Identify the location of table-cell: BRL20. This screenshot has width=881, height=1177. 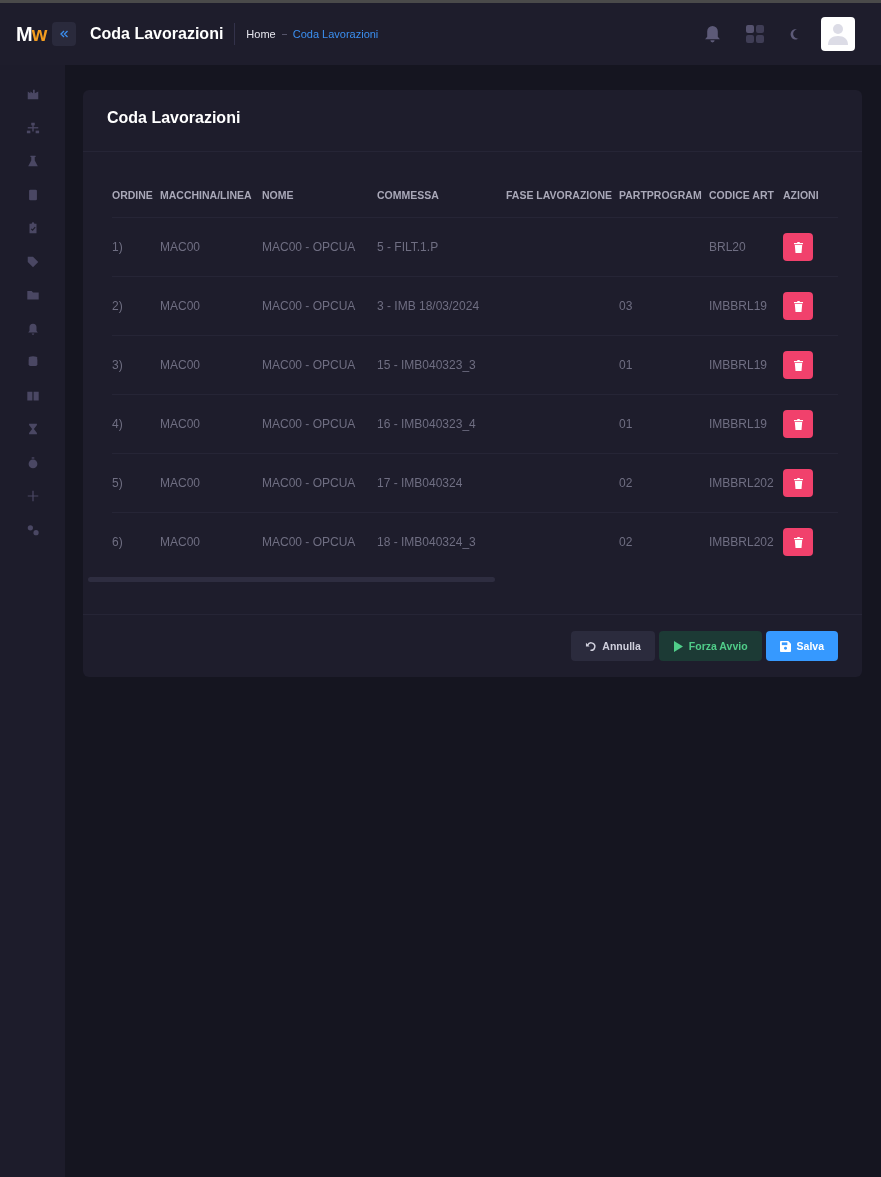
(727, 247).